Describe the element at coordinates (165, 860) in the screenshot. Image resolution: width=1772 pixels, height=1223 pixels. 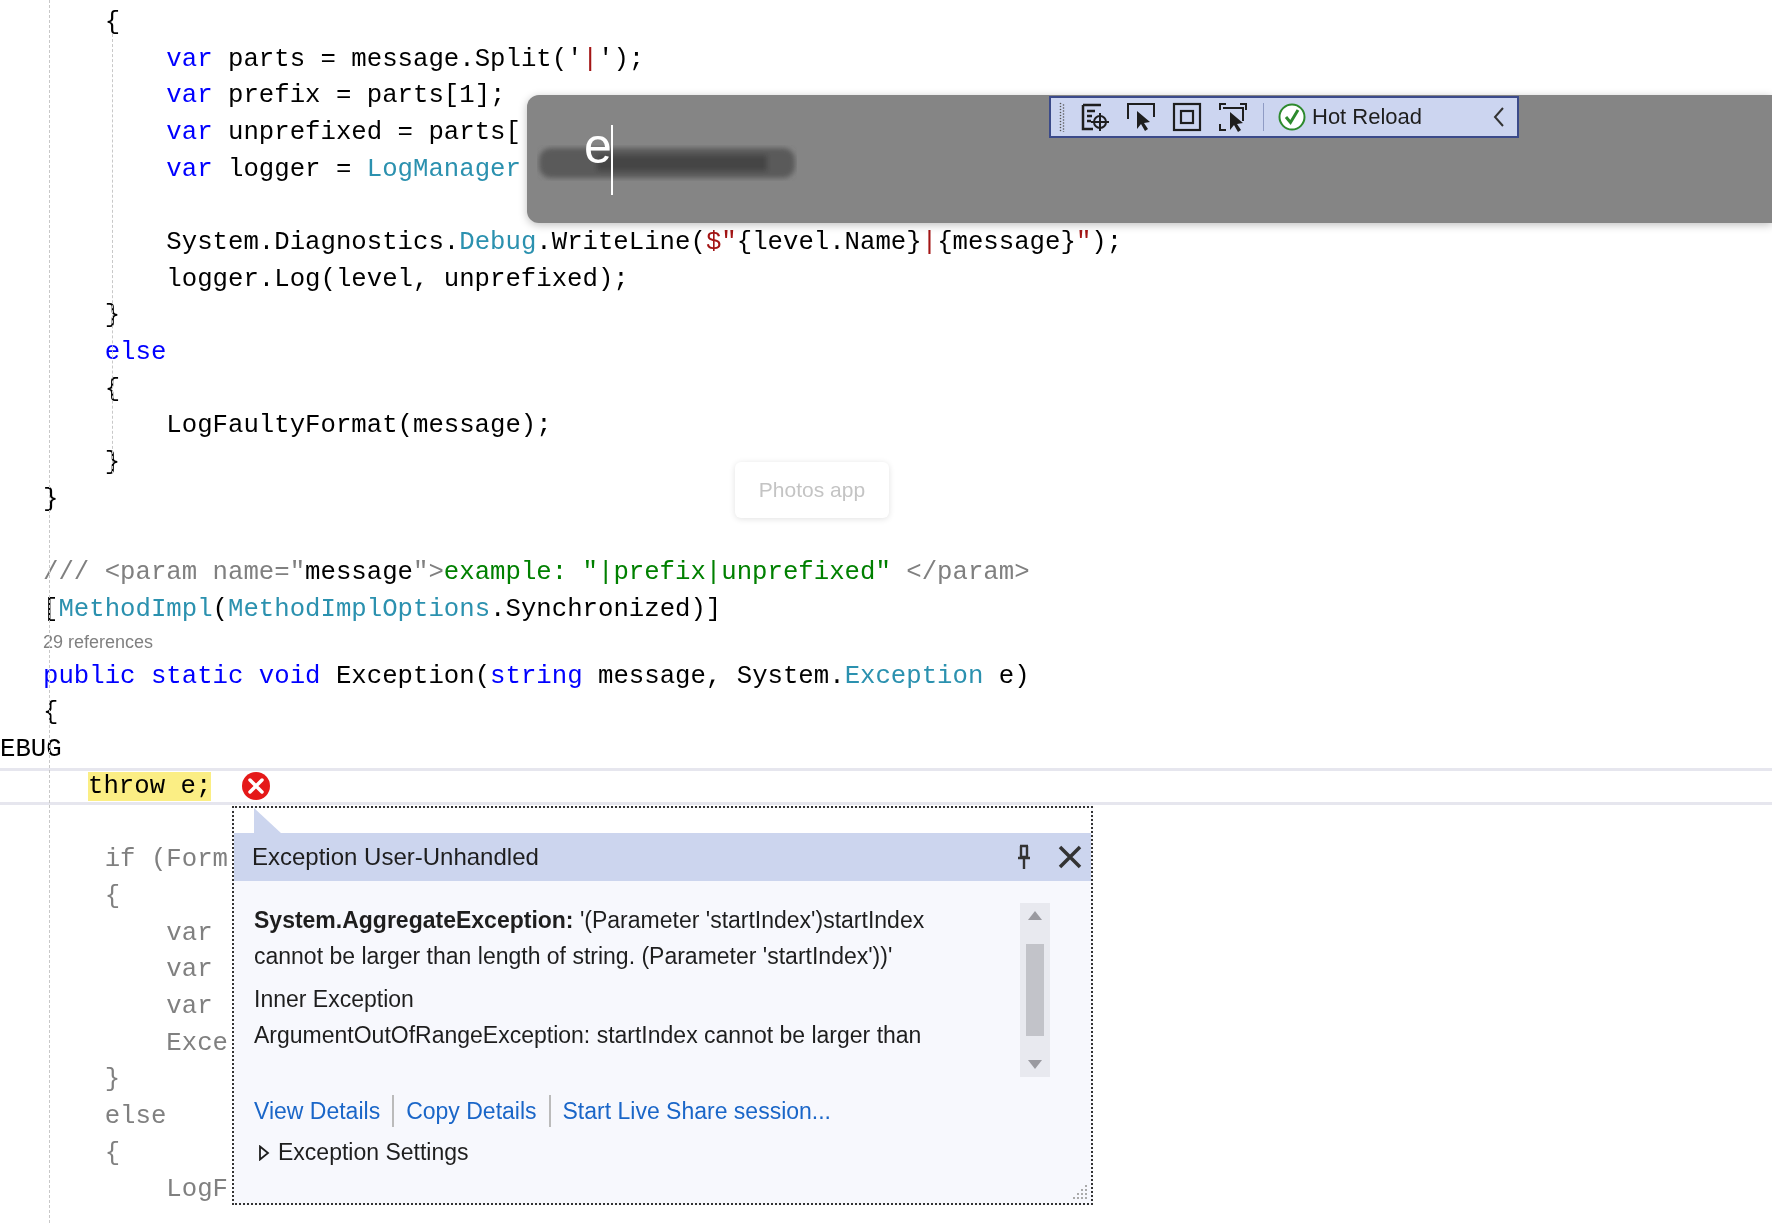
I see `code-line: if (Form` at that location.